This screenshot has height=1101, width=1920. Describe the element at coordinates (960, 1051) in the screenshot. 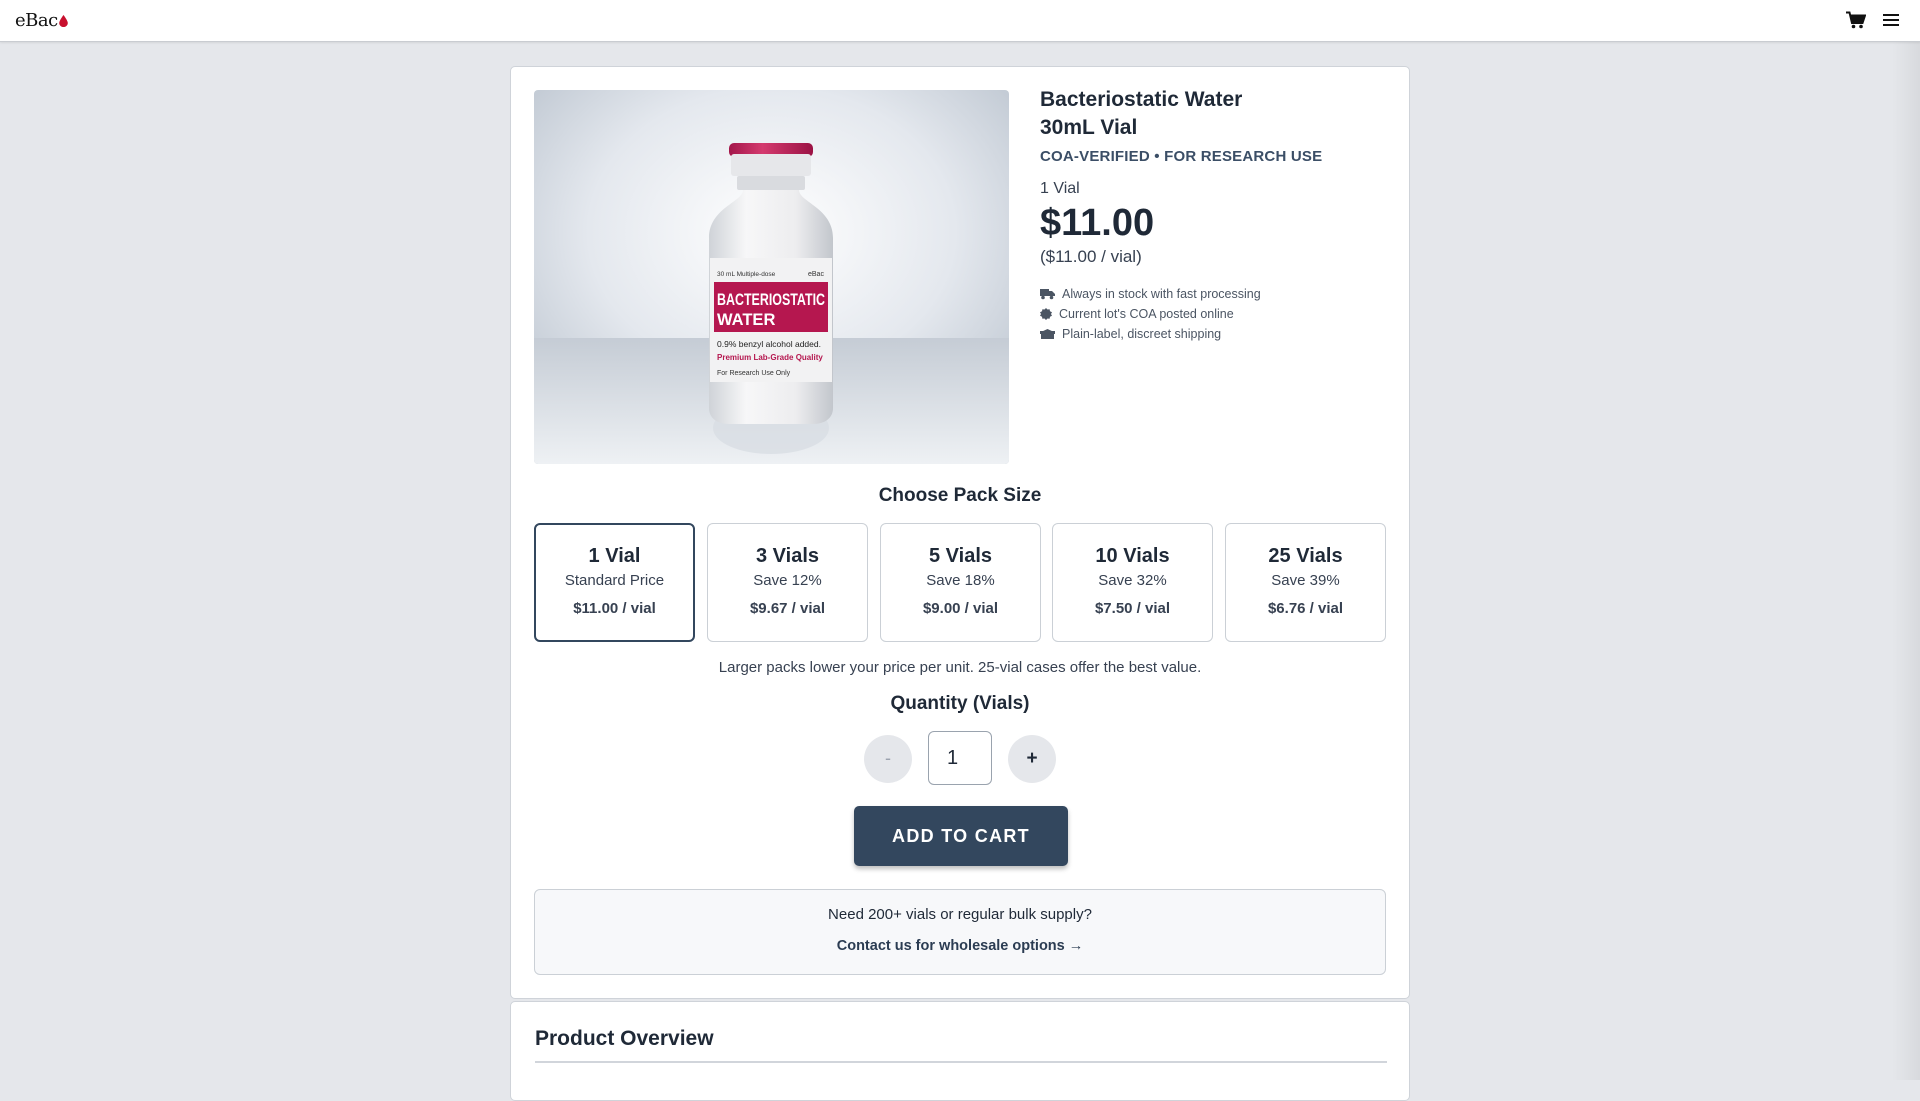

I see `product-overview-card: Product Overview` at that location.